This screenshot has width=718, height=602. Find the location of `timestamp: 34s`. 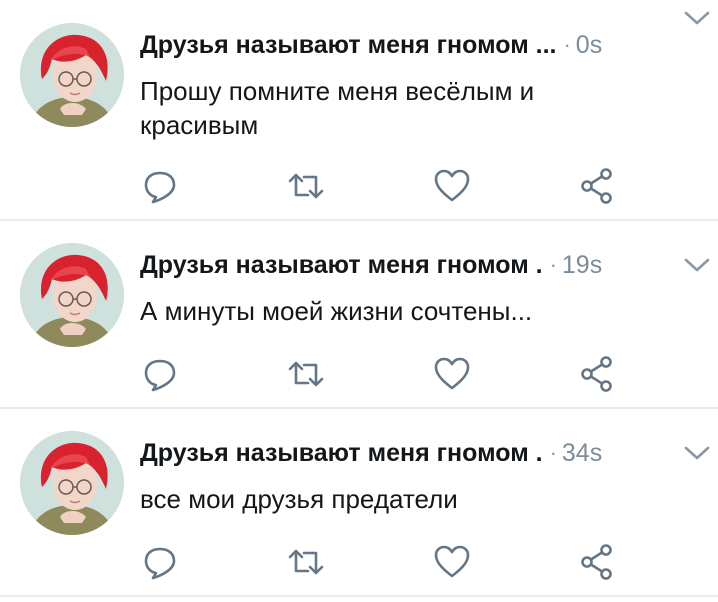

timestamp: 34s is located at coordinates (582, 453).